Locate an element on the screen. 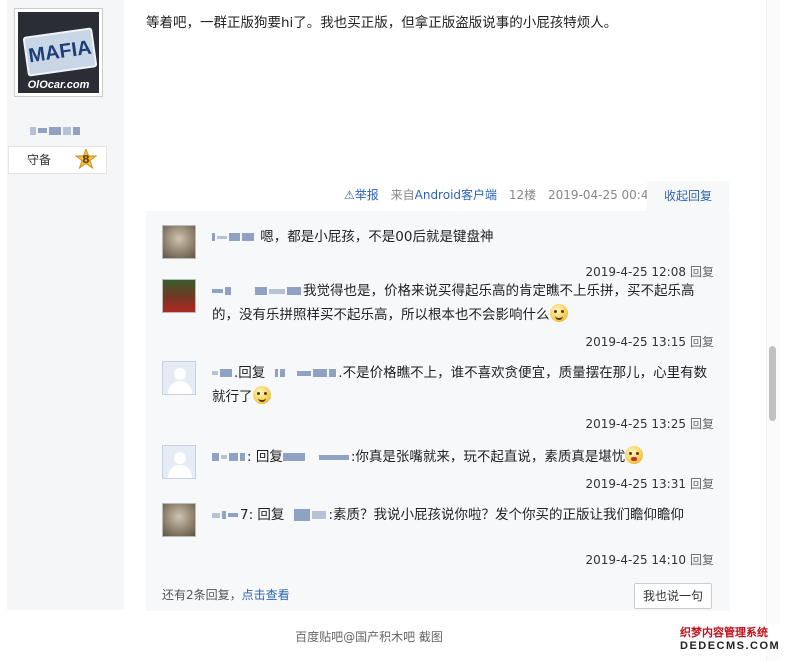 Image resolution: width=787 pixels, height=661 pixels. reply-text: 嗯，都是小屁孩，不是00后就是键盘神 is located at coordinates (377, 237).